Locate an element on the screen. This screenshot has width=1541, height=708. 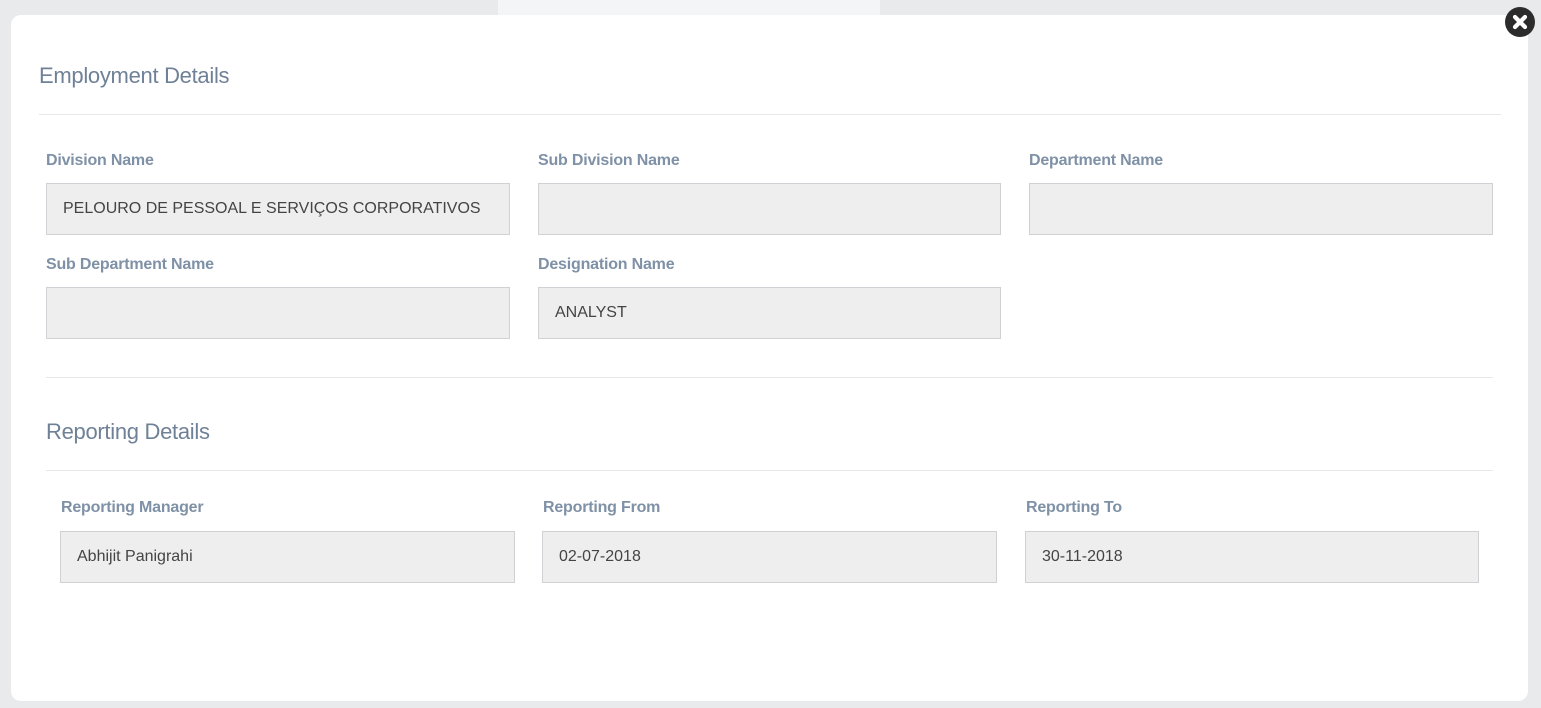
reporting-manager-label: Reporting Manager is located at coordinates (132, 507).